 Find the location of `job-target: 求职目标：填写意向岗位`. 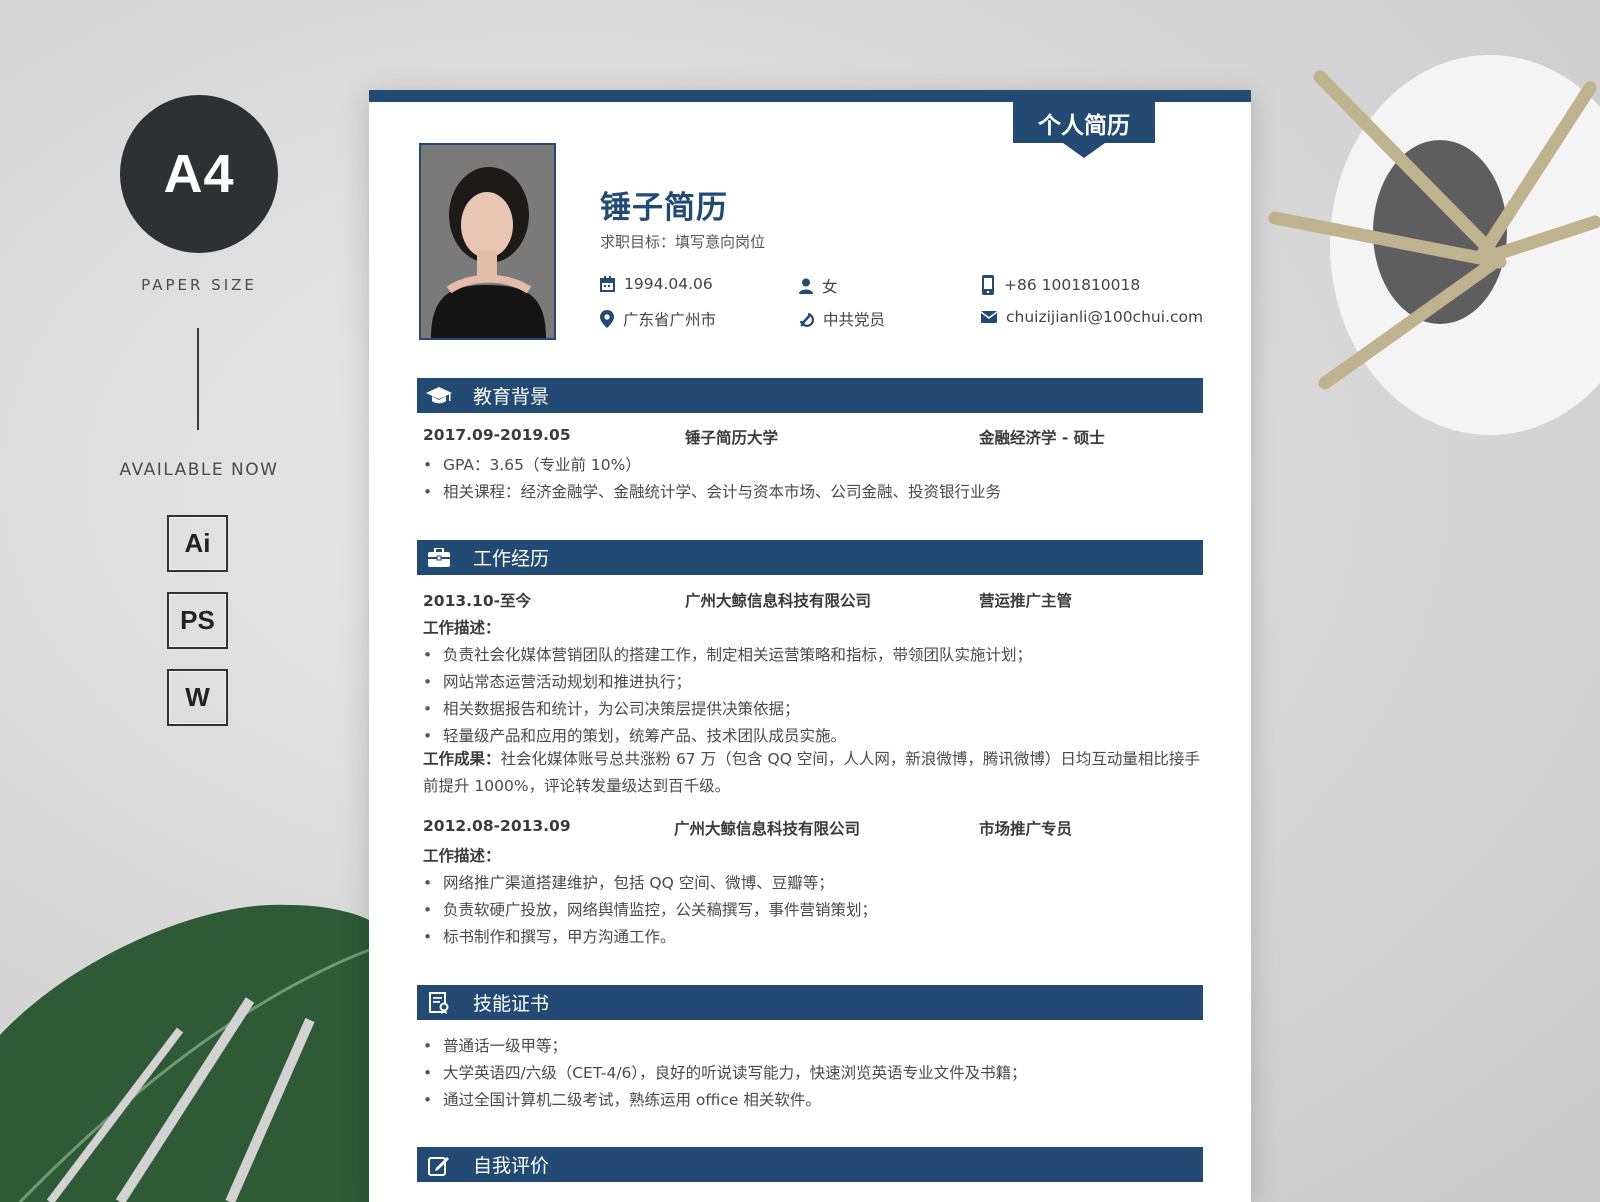

job-target: 求职目标：填写意向岗位 is located at coordinates (683, 242).